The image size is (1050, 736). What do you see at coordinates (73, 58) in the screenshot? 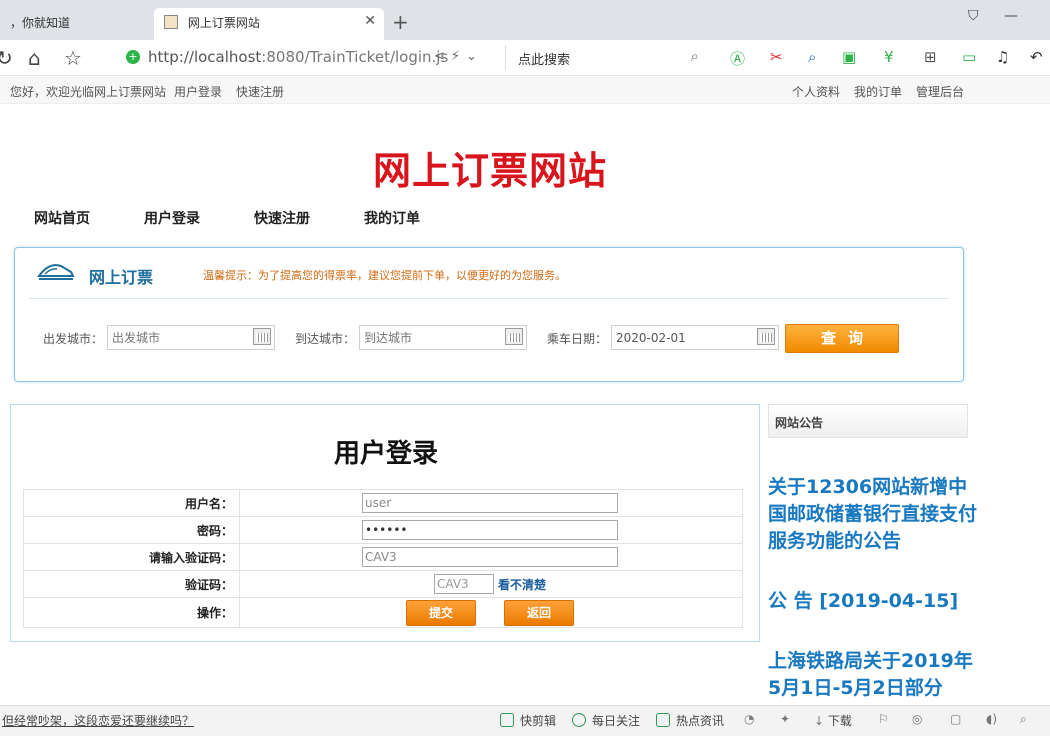
I see `star-icon: ☆` at bounding box center [73, 58].